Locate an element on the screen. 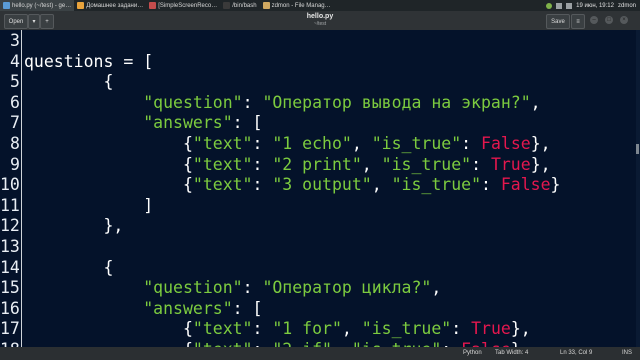  code-line: {"text": "1 echo", "is_true": False}, is located at coordinates (291, 144).